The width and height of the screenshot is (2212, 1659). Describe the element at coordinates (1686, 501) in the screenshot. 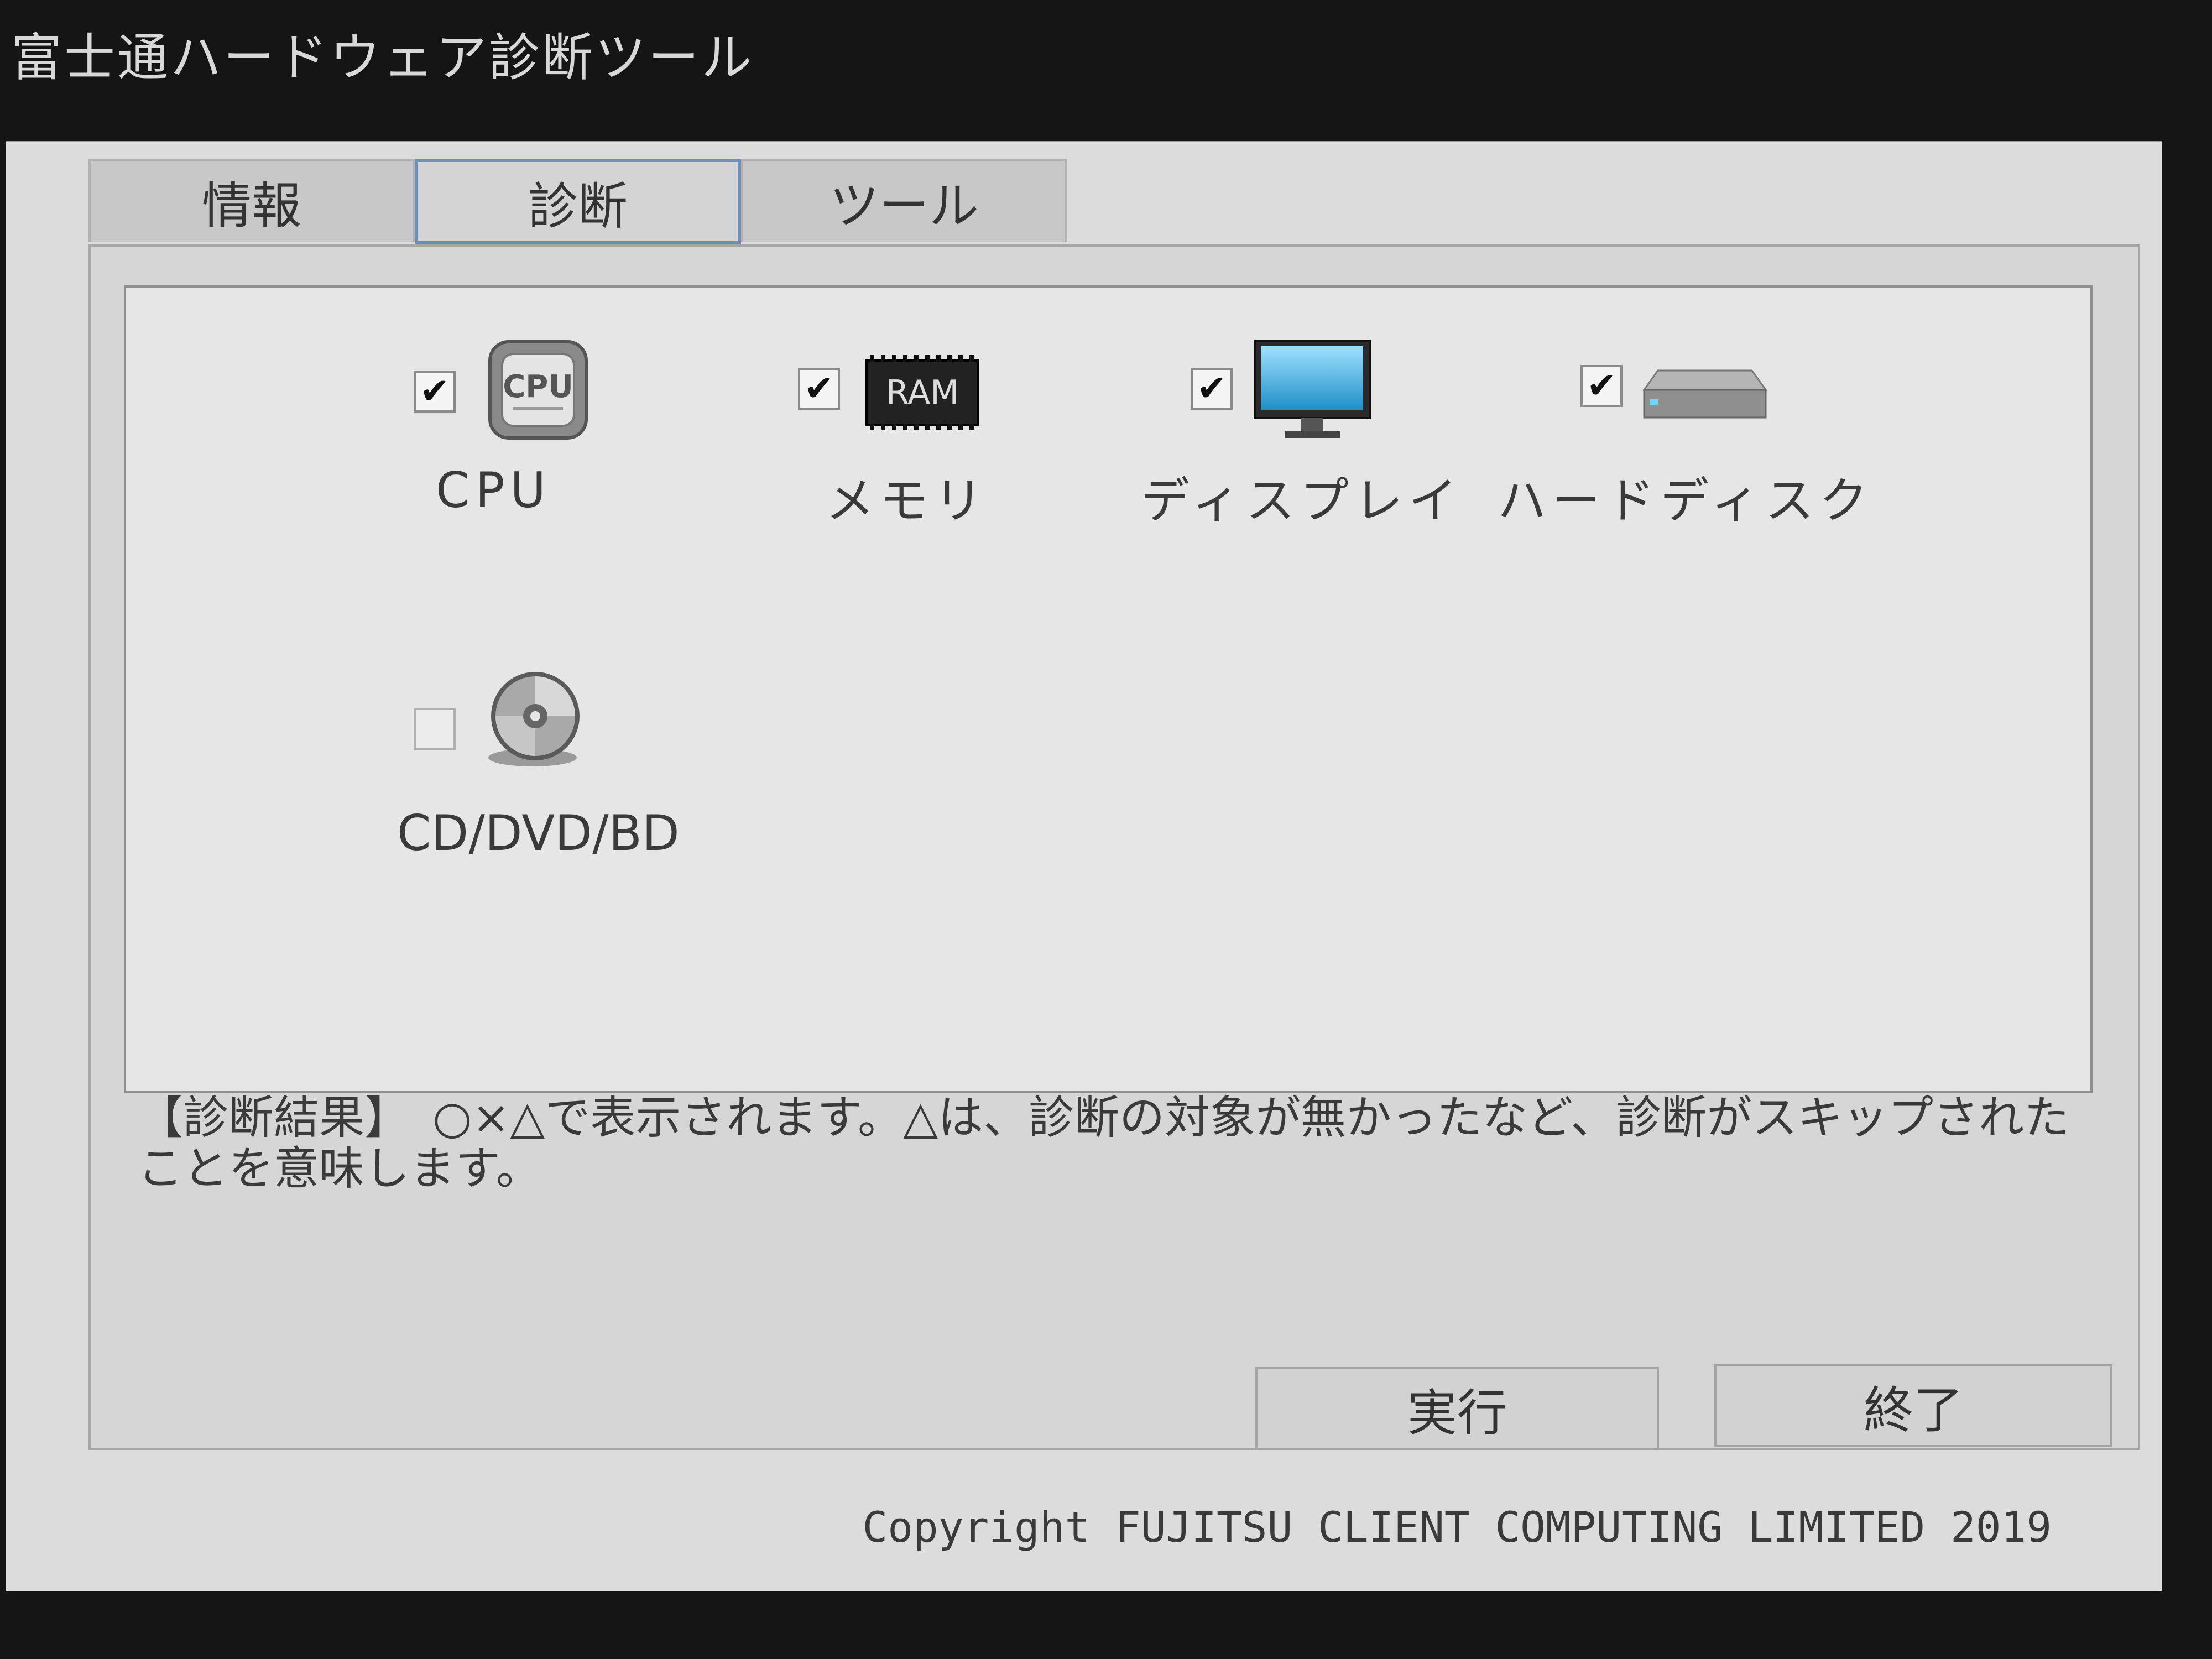

I see `hard-disk-label: ハードディスク` at that location.